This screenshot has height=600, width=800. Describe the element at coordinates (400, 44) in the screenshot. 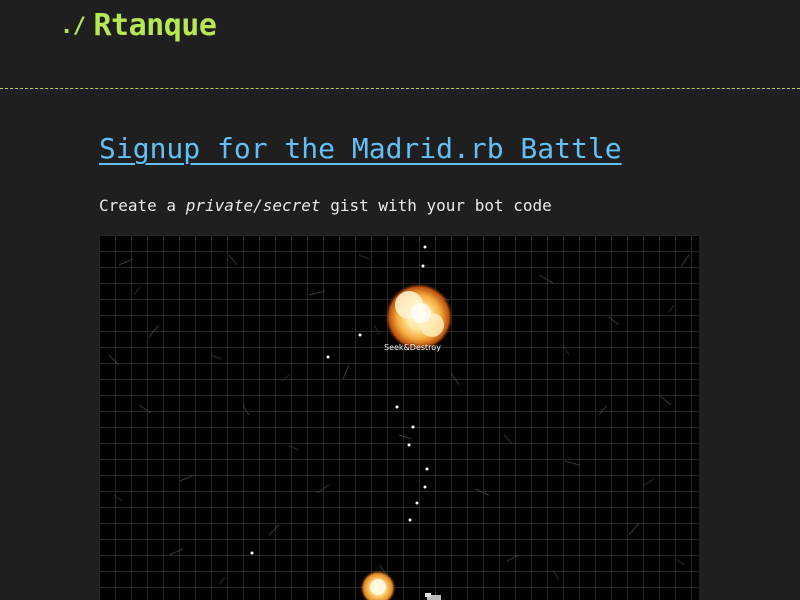

I see `site-header: ./ Rtanque` at that location.